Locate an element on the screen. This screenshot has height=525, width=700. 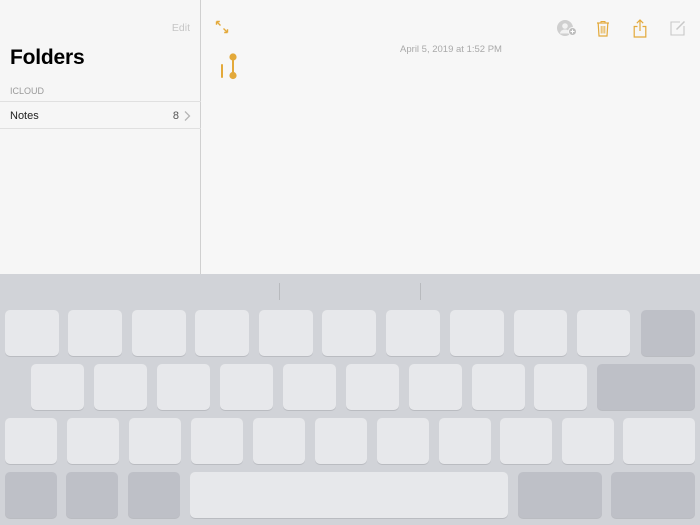
expand-icon is located at coordinates (222, 27).